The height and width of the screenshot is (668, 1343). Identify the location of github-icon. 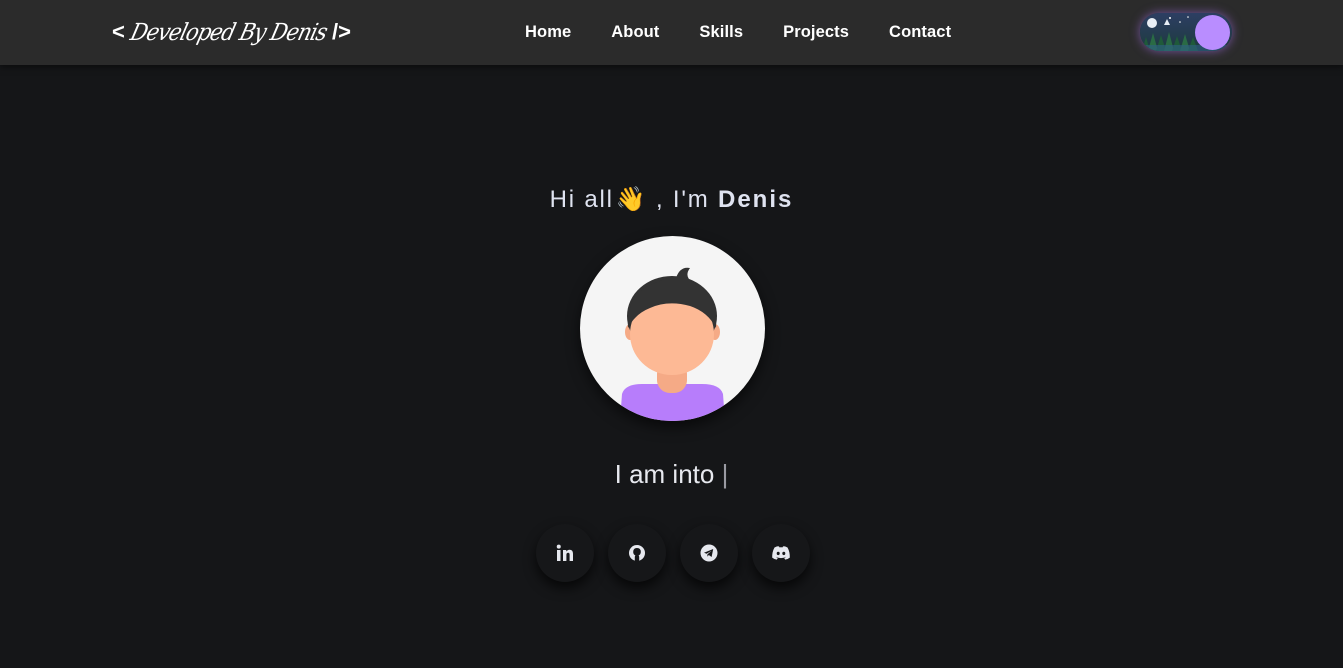
(637, 553).